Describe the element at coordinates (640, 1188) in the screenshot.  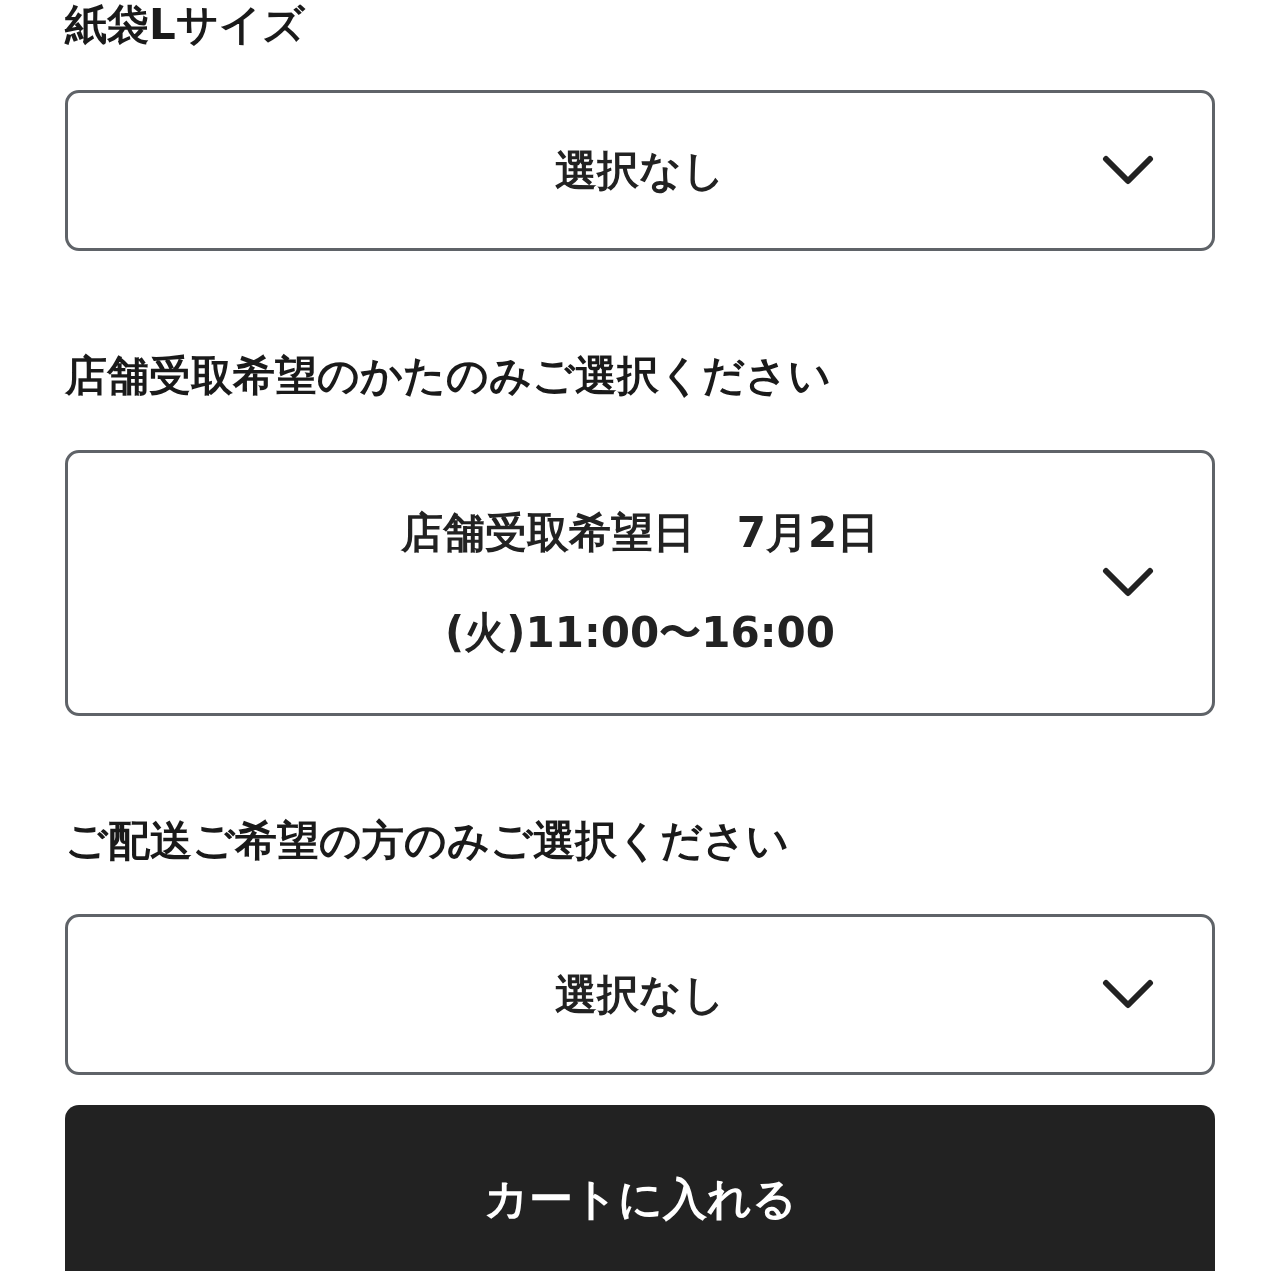
I see `add-to-cart-button: カートに入れる` at that location.